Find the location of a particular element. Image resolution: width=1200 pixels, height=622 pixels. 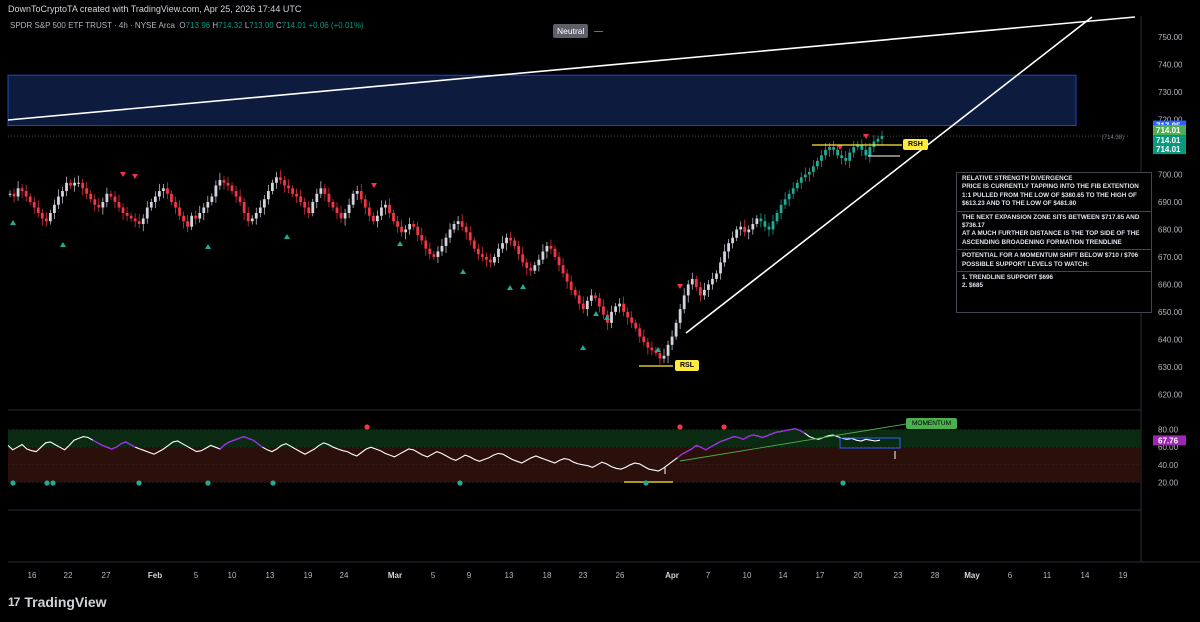

time-tick-label: 13 is located at coordinates (270, 575).